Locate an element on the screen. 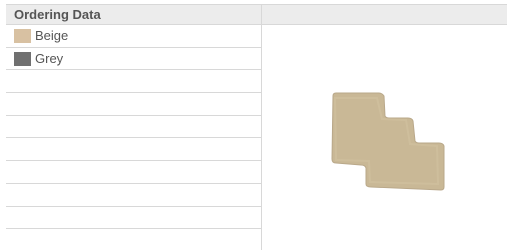 Image resolution: width=507 pixels, height=250 pixels. color-row-beige: Beige is located at coordinates (133, 36).